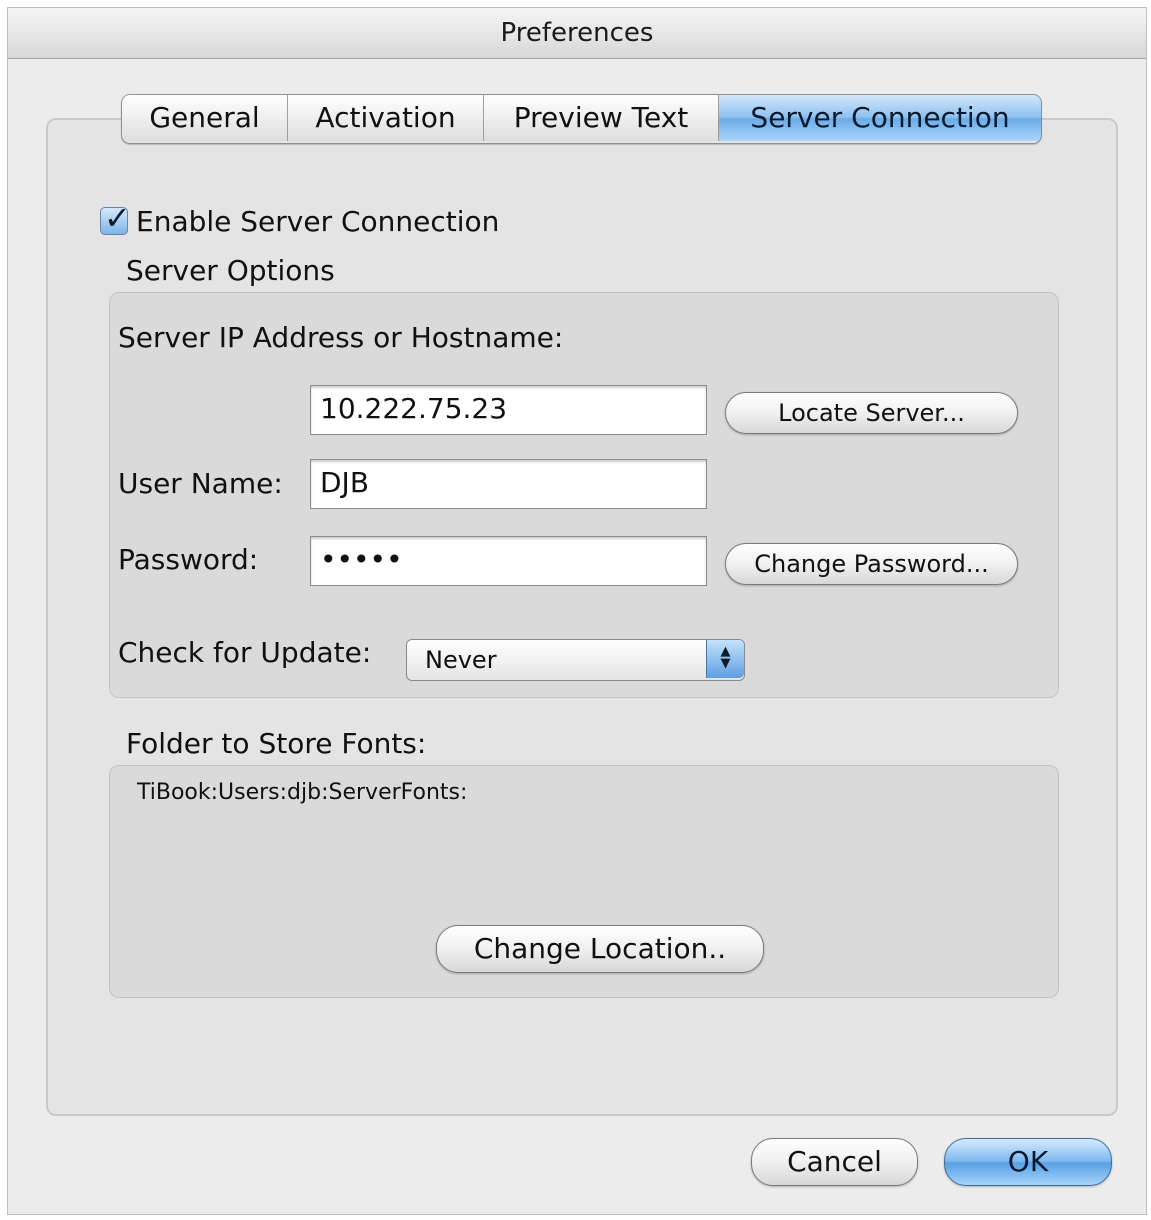 This screenshot has height=1220, width=1151. What do you see at coordinates (834, 1162) in the screenshot?
I see `cancel-button: Cancel` at bounding box center [834, 1162].